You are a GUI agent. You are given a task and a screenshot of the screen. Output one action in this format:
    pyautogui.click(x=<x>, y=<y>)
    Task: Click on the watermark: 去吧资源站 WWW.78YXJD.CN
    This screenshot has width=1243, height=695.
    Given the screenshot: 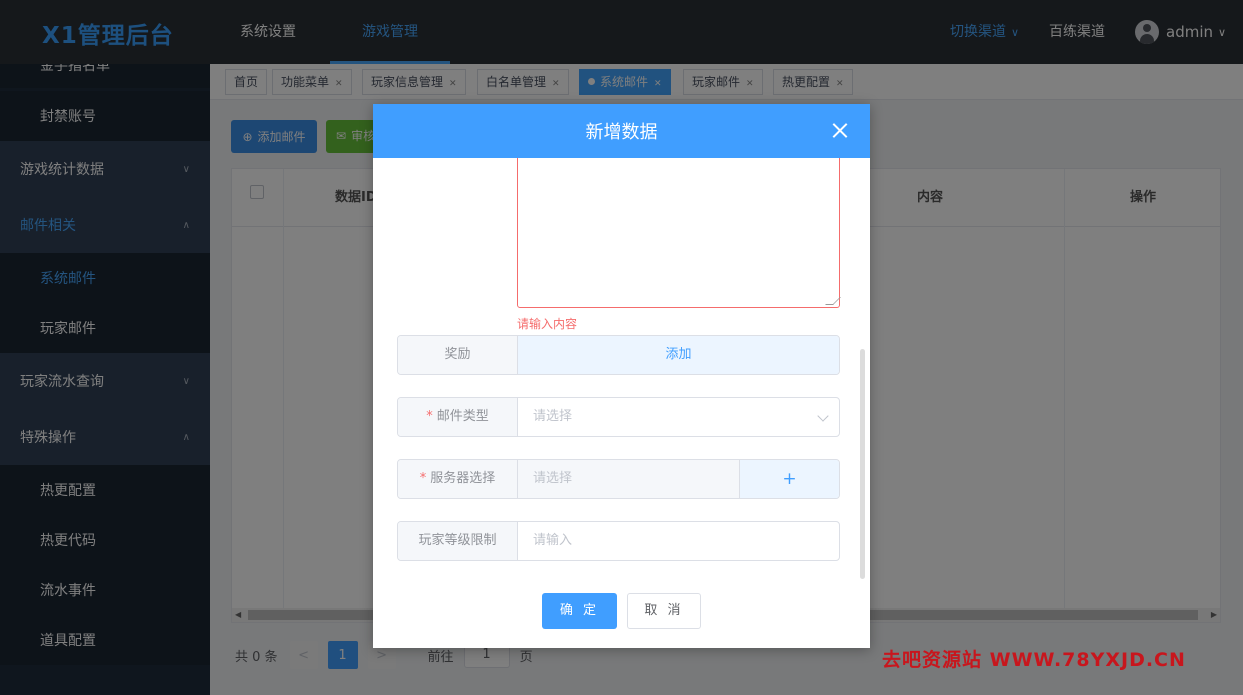 What is the action you would take?
    pyautogui.click(x=1034, y=660)
    